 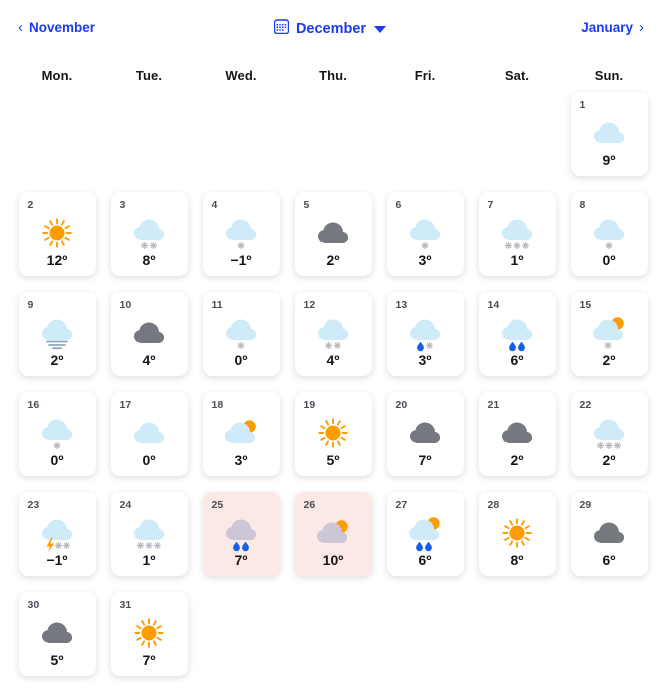 What do you see at coordinates (30, 205) in the screenshot?
I see `day-number: 2` at bounding box center [30, 205].